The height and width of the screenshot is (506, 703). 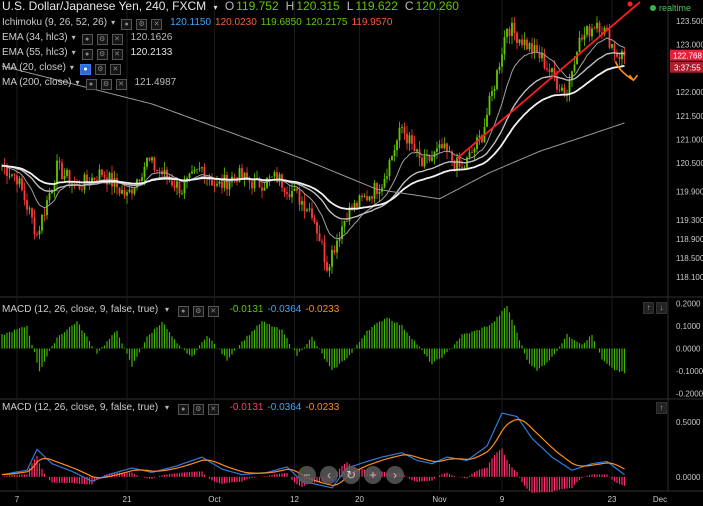 What do you see at coordinates (307, 475) in the screenshot?
I see `zoom-out-icon: −` at bounding box center [307, 475].